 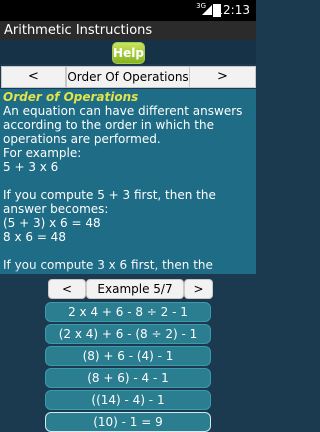 What do you see at coordinates (135, 289) in the screenshot?
I see `example-counter: Example 5/7` at bounding box center [135, 289].